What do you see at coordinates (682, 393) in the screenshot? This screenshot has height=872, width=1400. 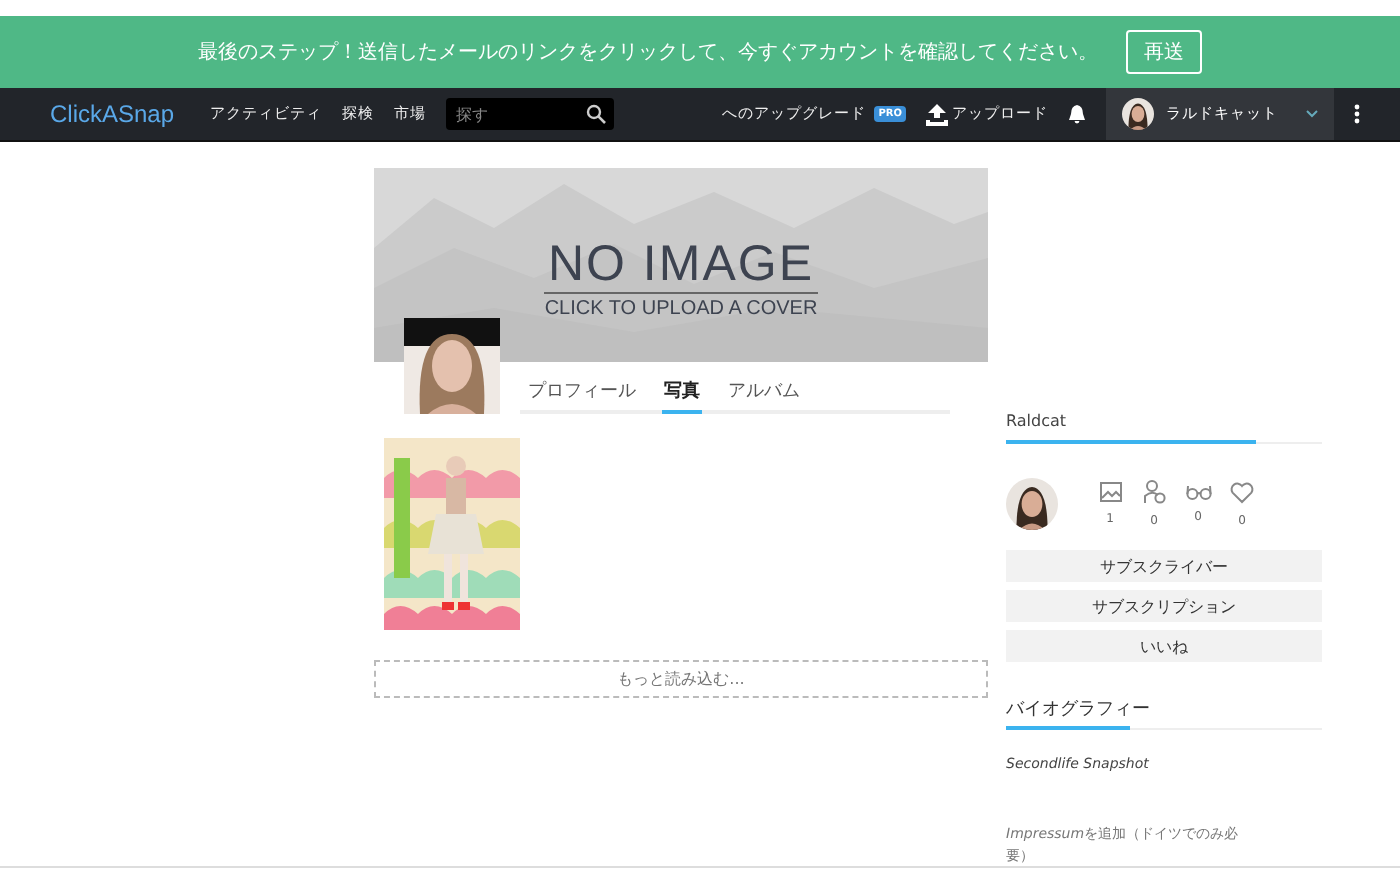 I see `tab: 写真` at bounding box center [682, 393].